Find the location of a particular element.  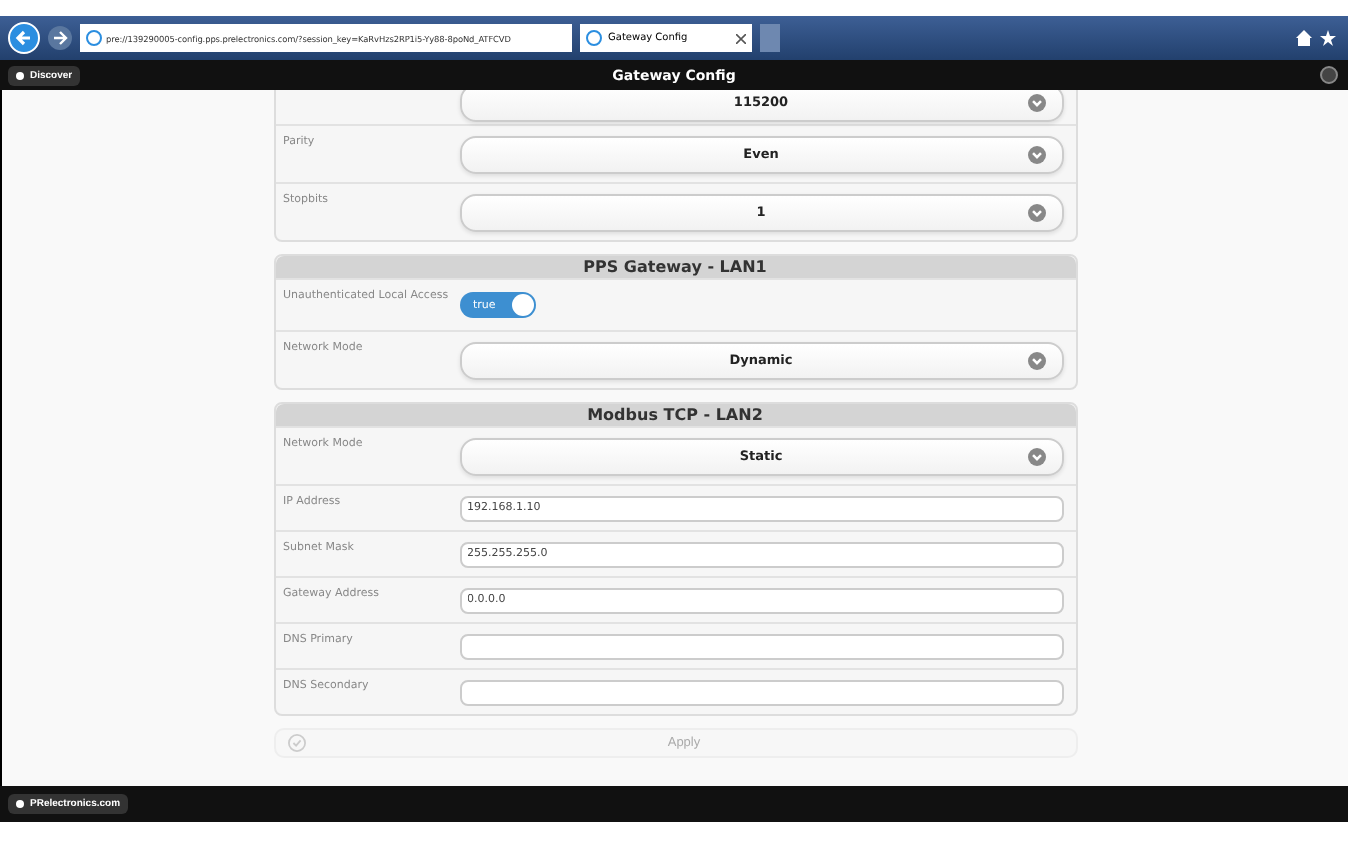

section-title: PPS Gateway - LAN1 is located at coordinates (675, 267).